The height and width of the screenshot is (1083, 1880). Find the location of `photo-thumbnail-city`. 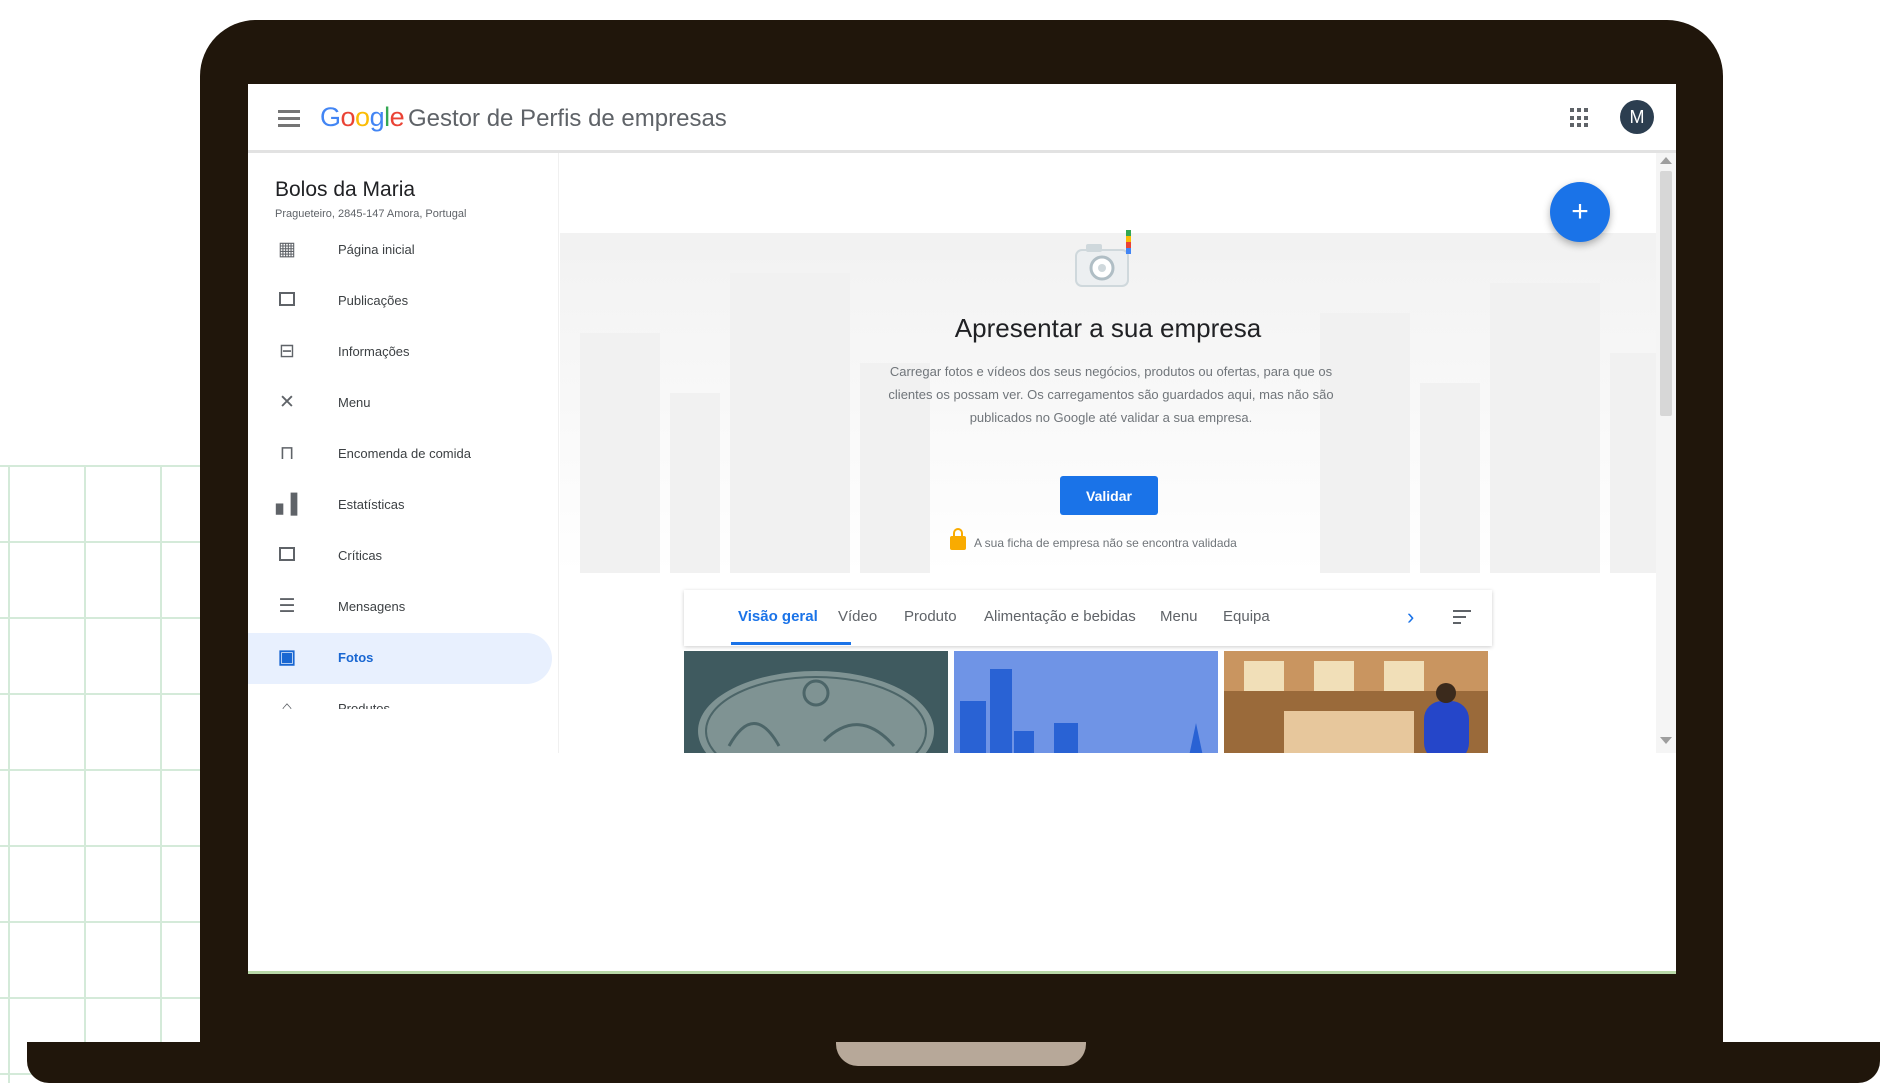

photo-thumbnail-city is located at coordinates (1086, 702).